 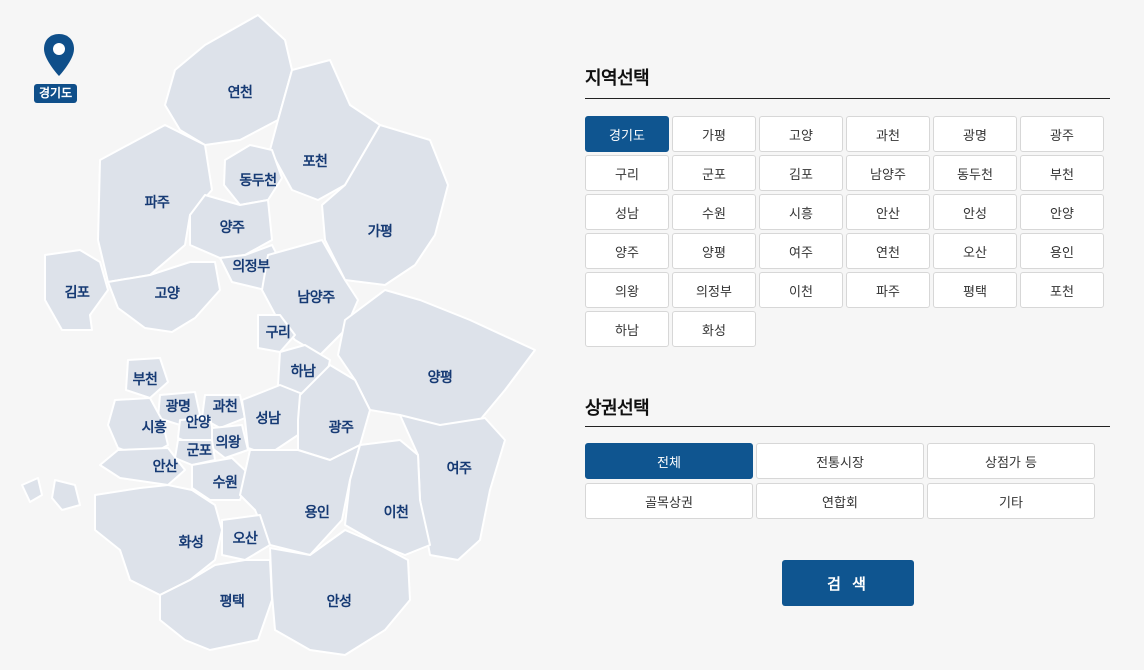 I want to click on region-option: 광명, so click(x=975, y=134).